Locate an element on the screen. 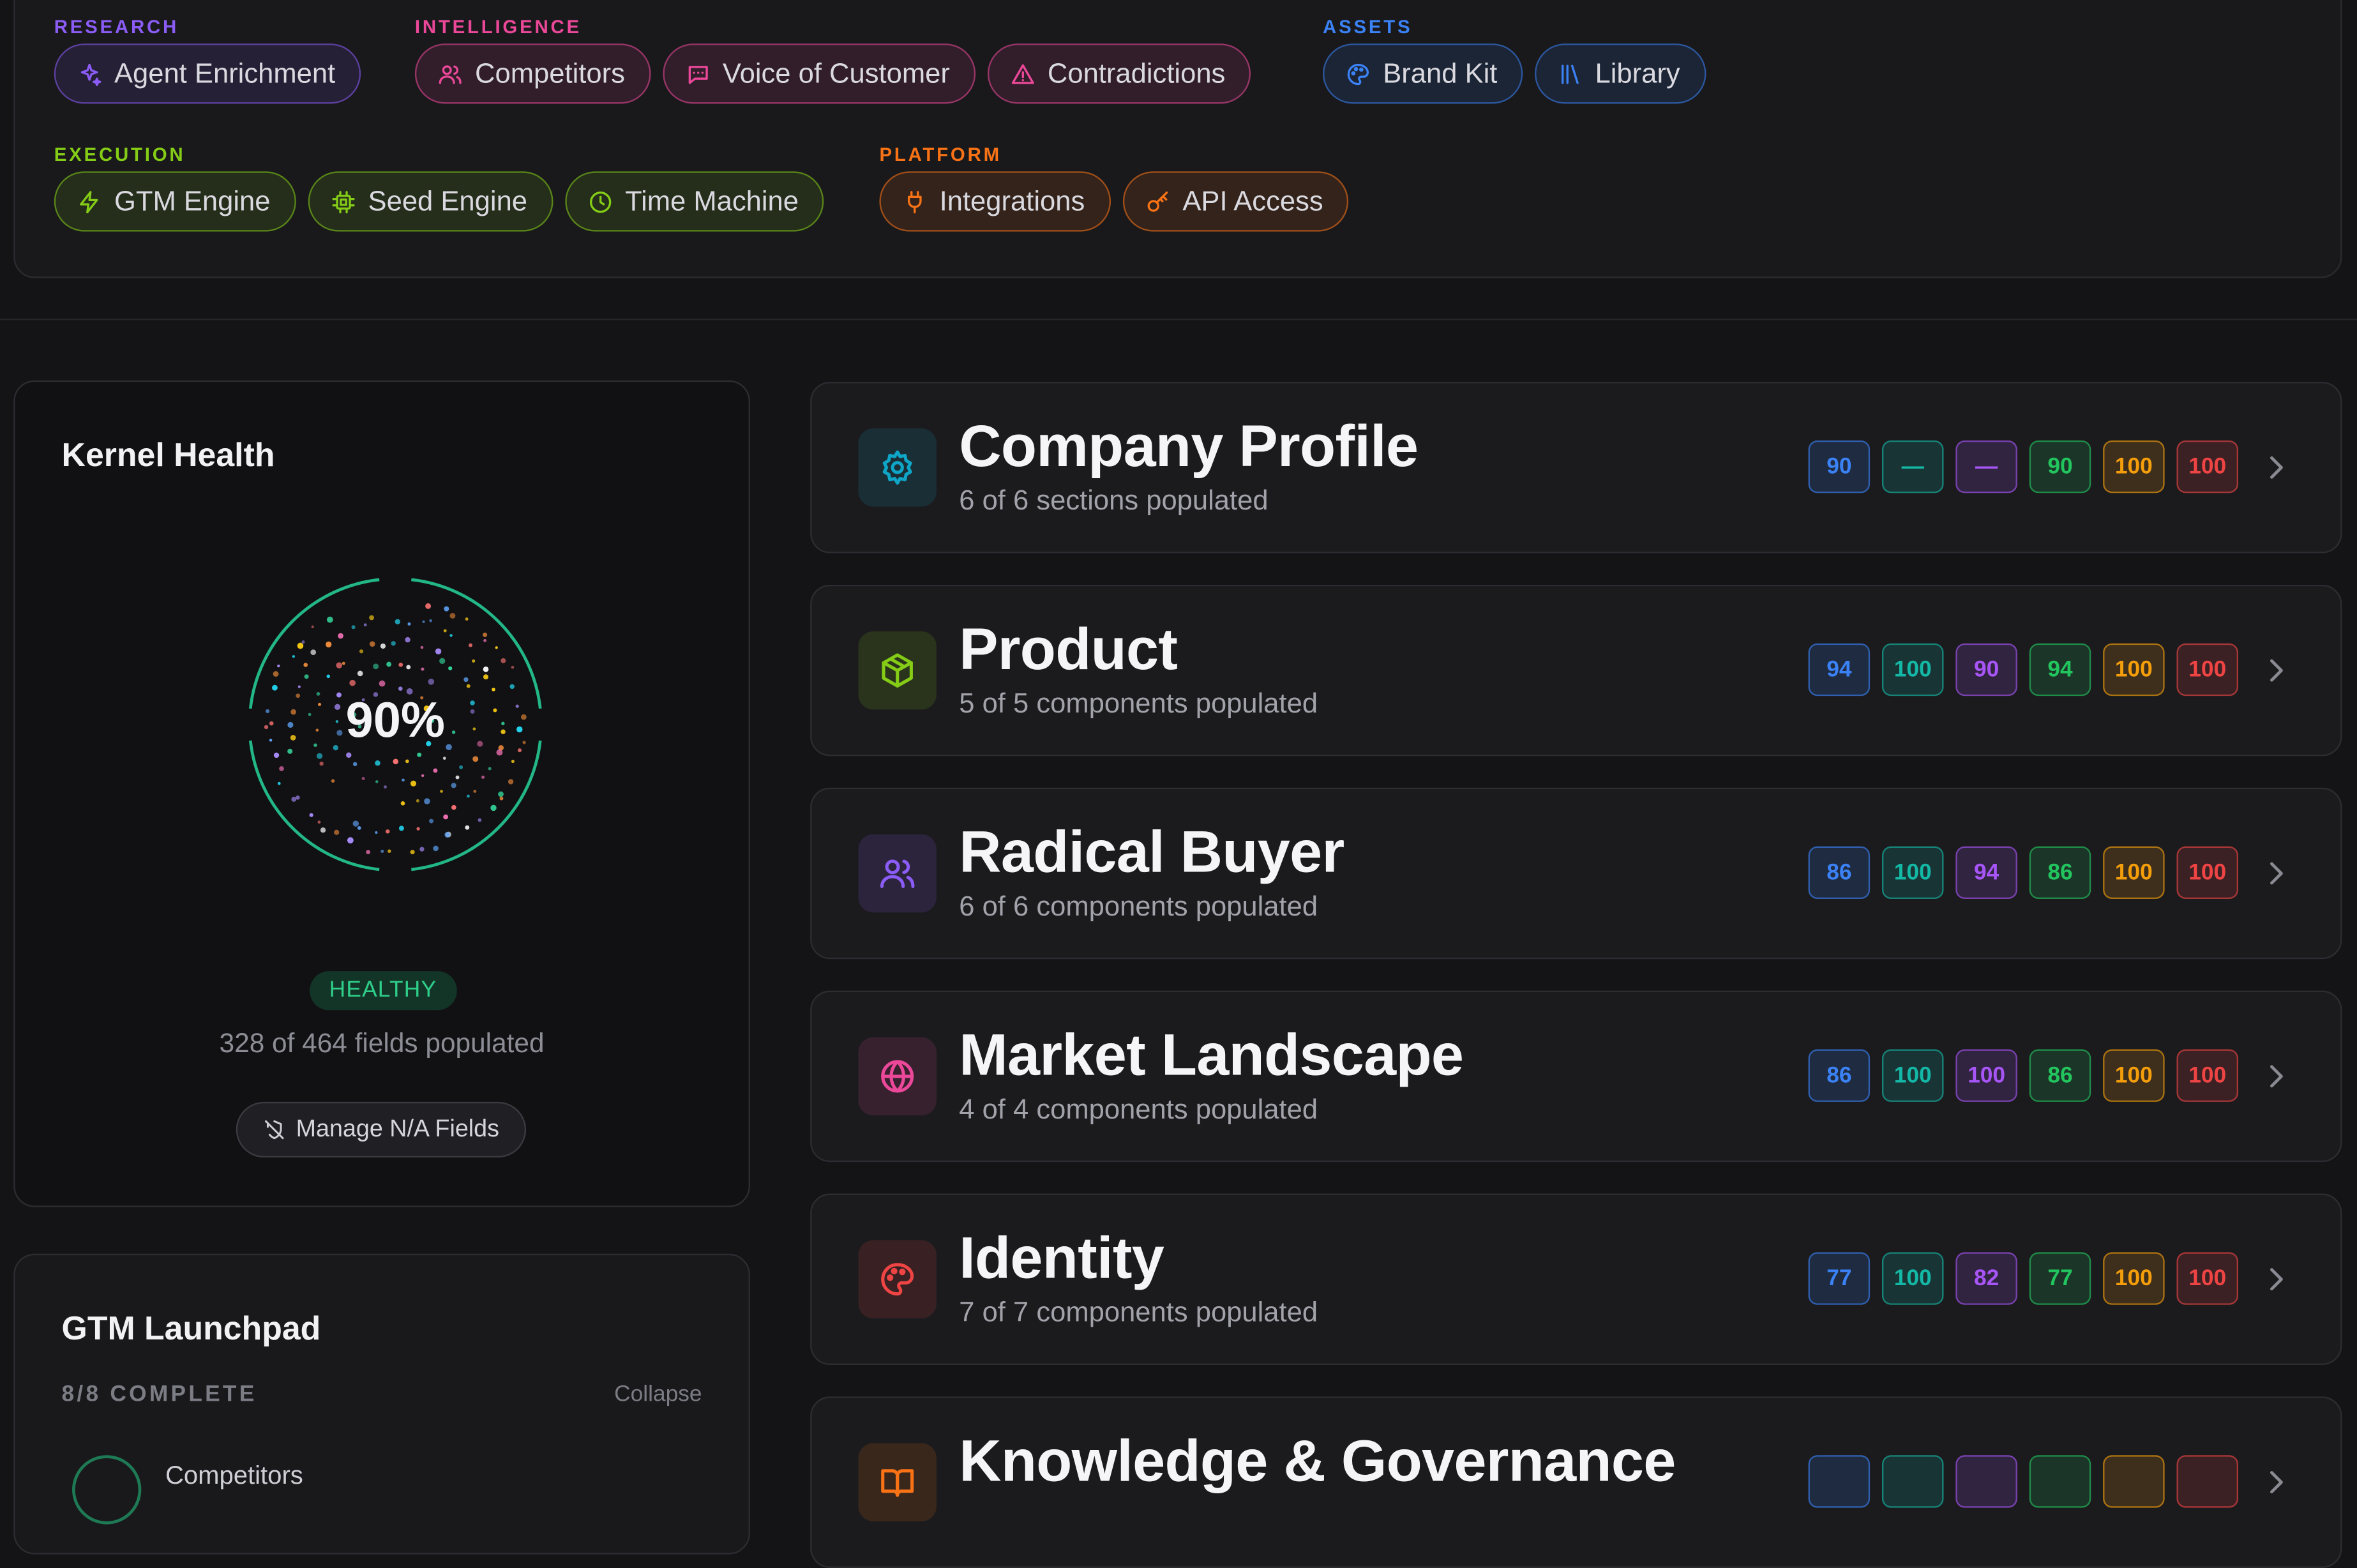  status-badge: HEALTHY is located at coordinates (383, 991).